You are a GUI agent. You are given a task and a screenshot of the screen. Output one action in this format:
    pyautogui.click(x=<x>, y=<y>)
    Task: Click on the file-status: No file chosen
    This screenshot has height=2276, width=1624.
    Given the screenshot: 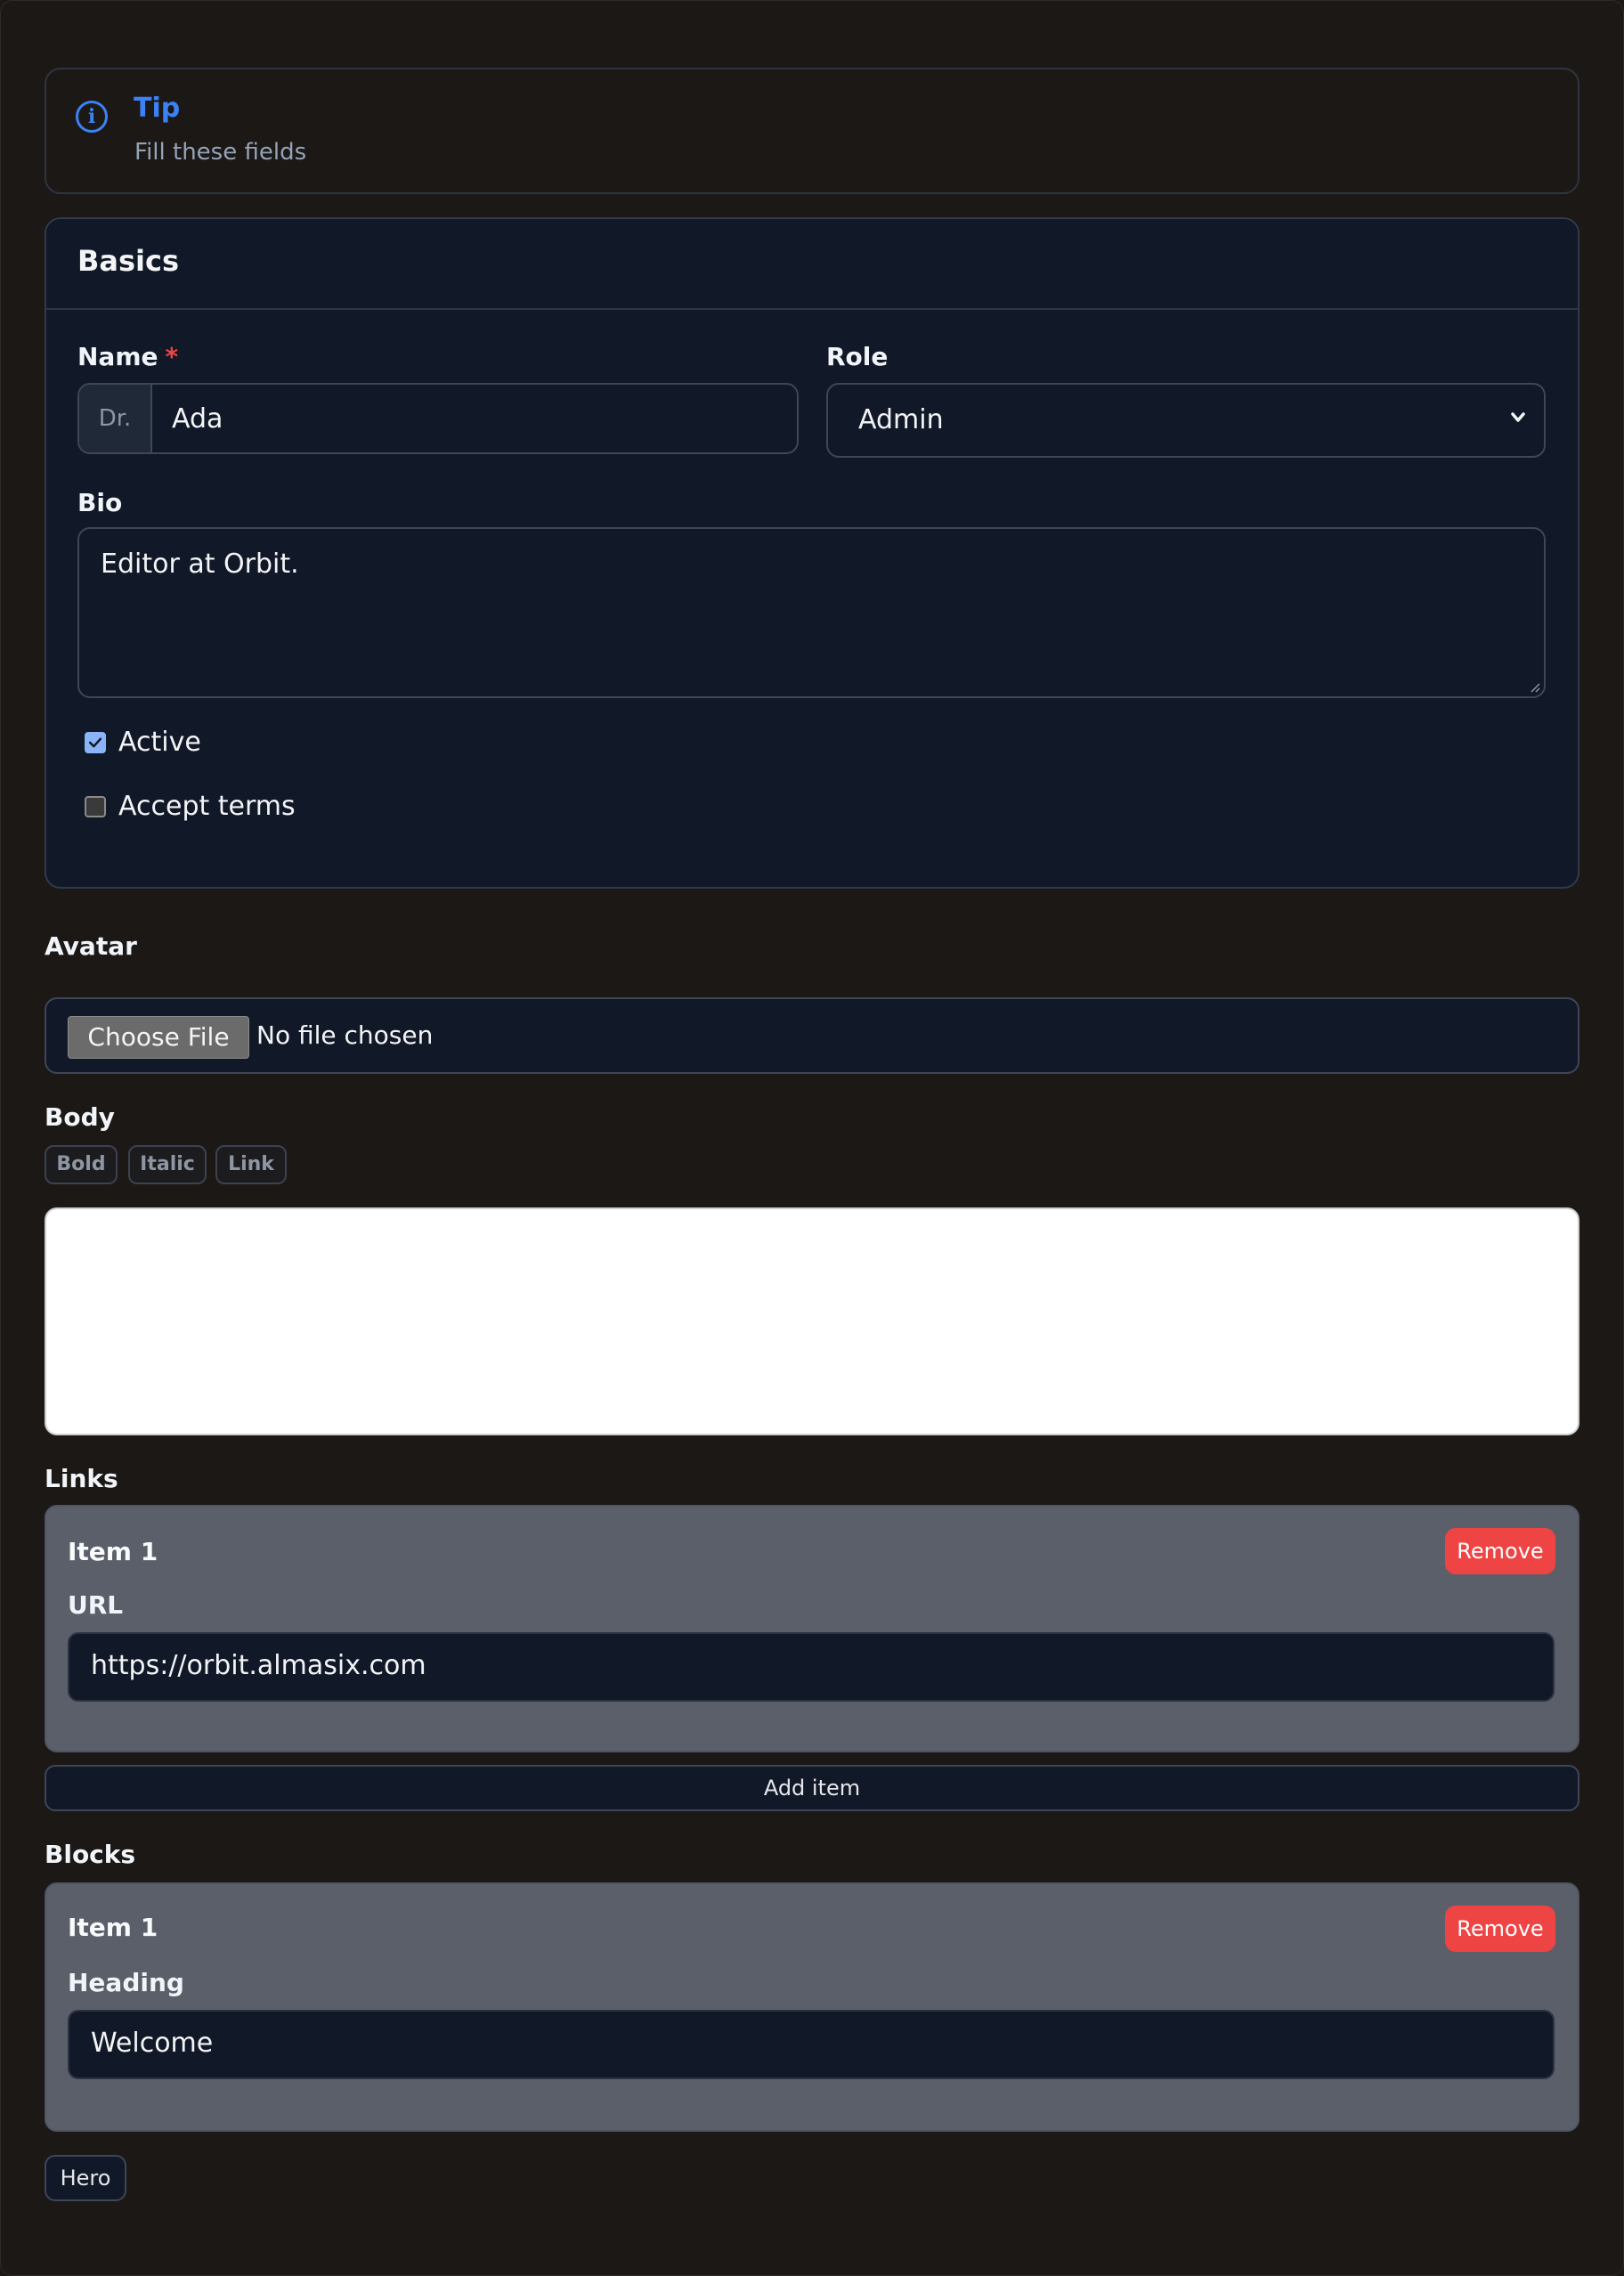 What is the action you would take?
    pyautogui.click(x=345, y=1035)
    